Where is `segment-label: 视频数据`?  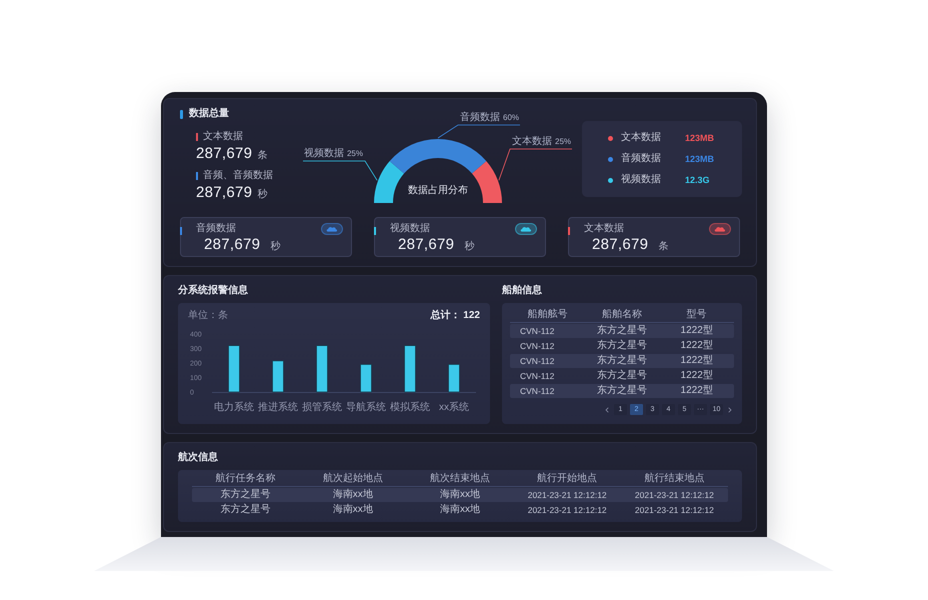 segment-label: 视频数据 is located at coordinates (324, 154).